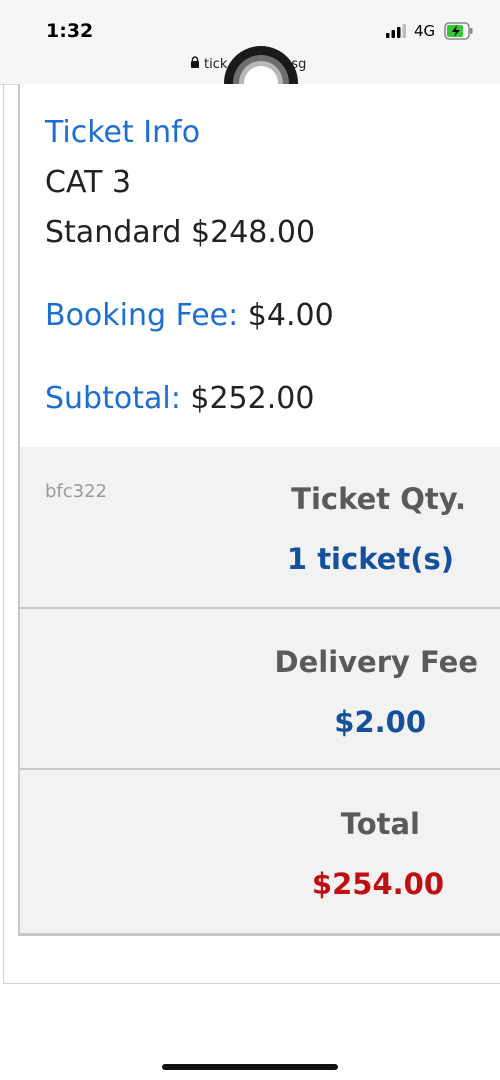  Describe the element at coordinates (260, 528) in the screenshot. I see `ticket-qty-row: bfc322 Ticket Qty. 1 ticket(s)` at that location.